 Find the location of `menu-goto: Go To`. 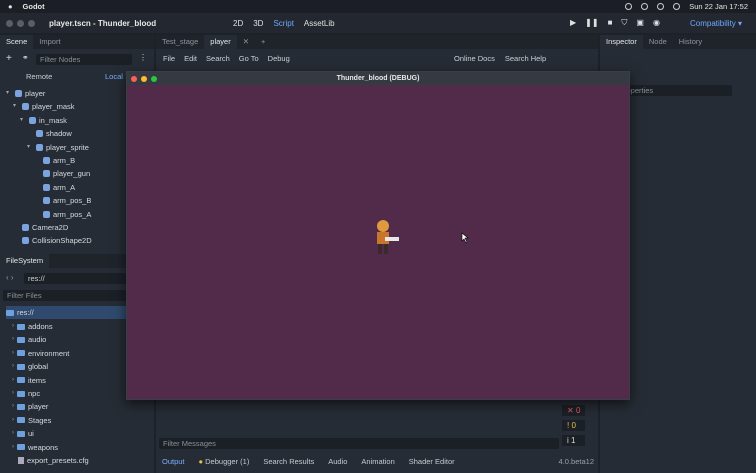

menu-goto: Go To is located at coordinates (249, 58).